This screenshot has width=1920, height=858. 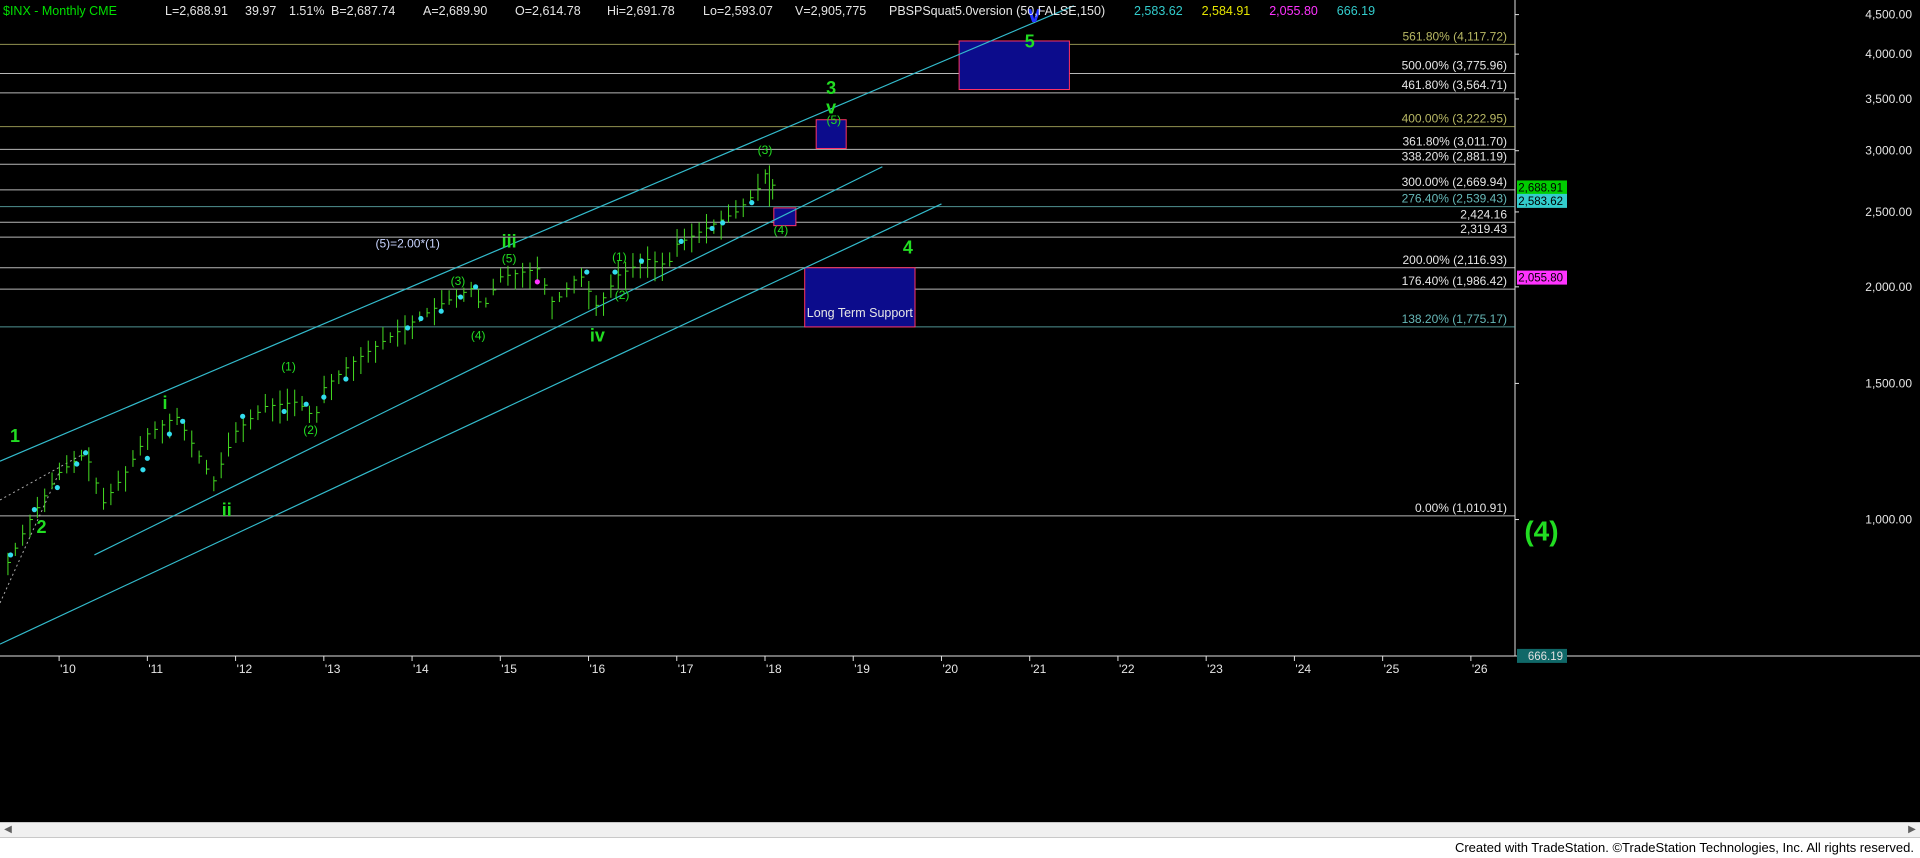 What do you see at coordinates (1888, 15) in the screenshot?
I see `y-tick-label: 4,500.00` at bounding box center [1888, 15].